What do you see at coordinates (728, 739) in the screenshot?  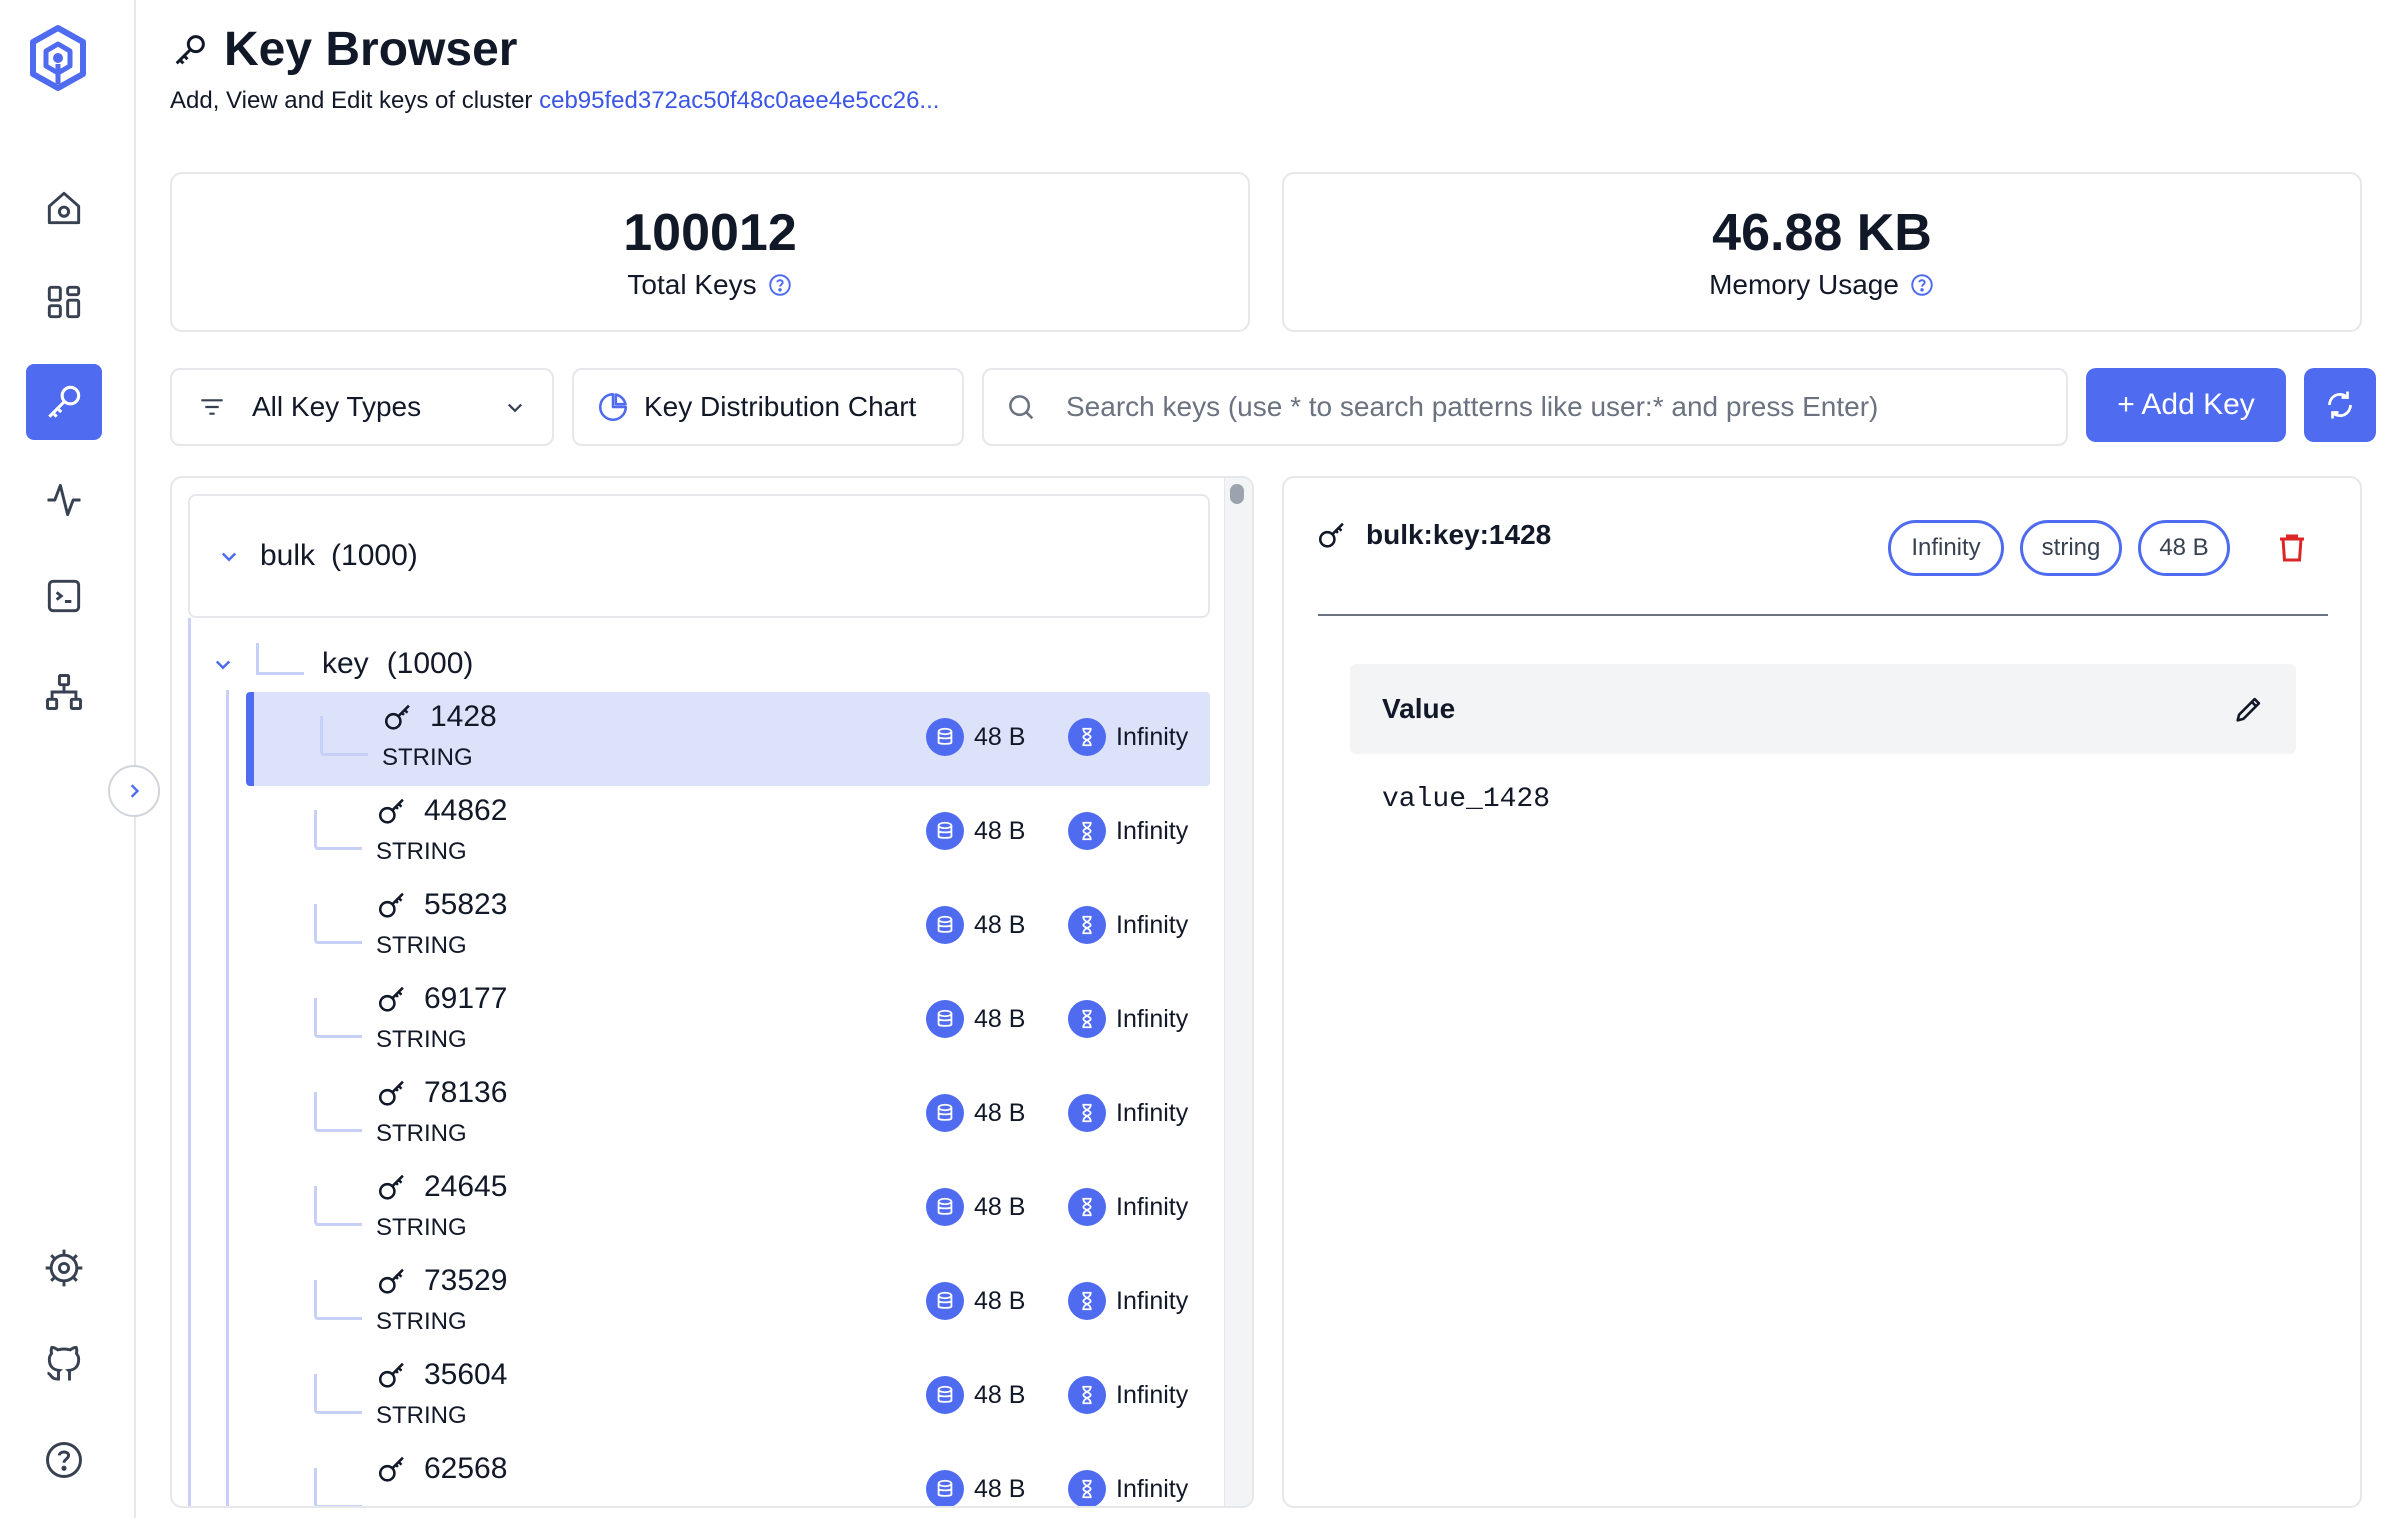 I see `key-row: 1428 STRING 48 B Infinity` at bounding box center [728, 739].